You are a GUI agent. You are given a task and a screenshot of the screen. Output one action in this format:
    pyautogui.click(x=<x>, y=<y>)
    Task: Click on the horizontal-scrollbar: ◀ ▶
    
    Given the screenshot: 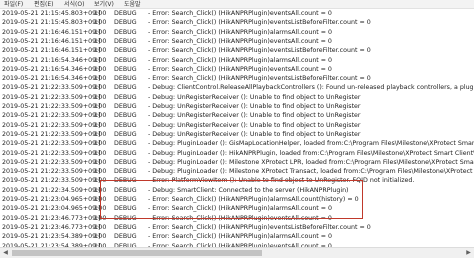 What is the action you would take?
    pyautogui.click(x=237, y=252)
    